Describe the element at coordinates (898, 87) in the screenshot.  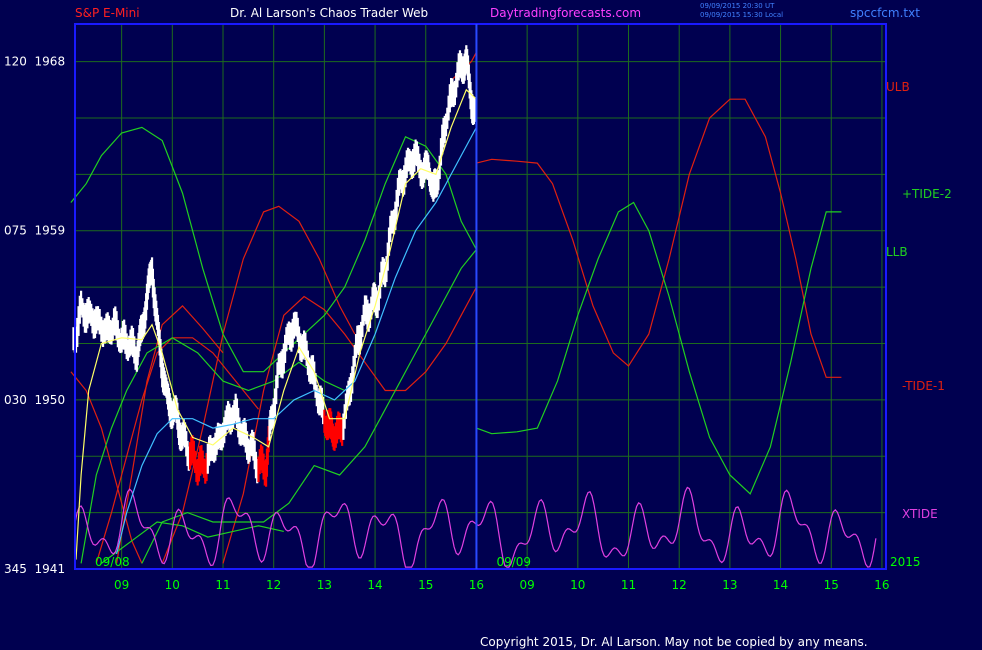
I see `series-label: ULB` at that location.